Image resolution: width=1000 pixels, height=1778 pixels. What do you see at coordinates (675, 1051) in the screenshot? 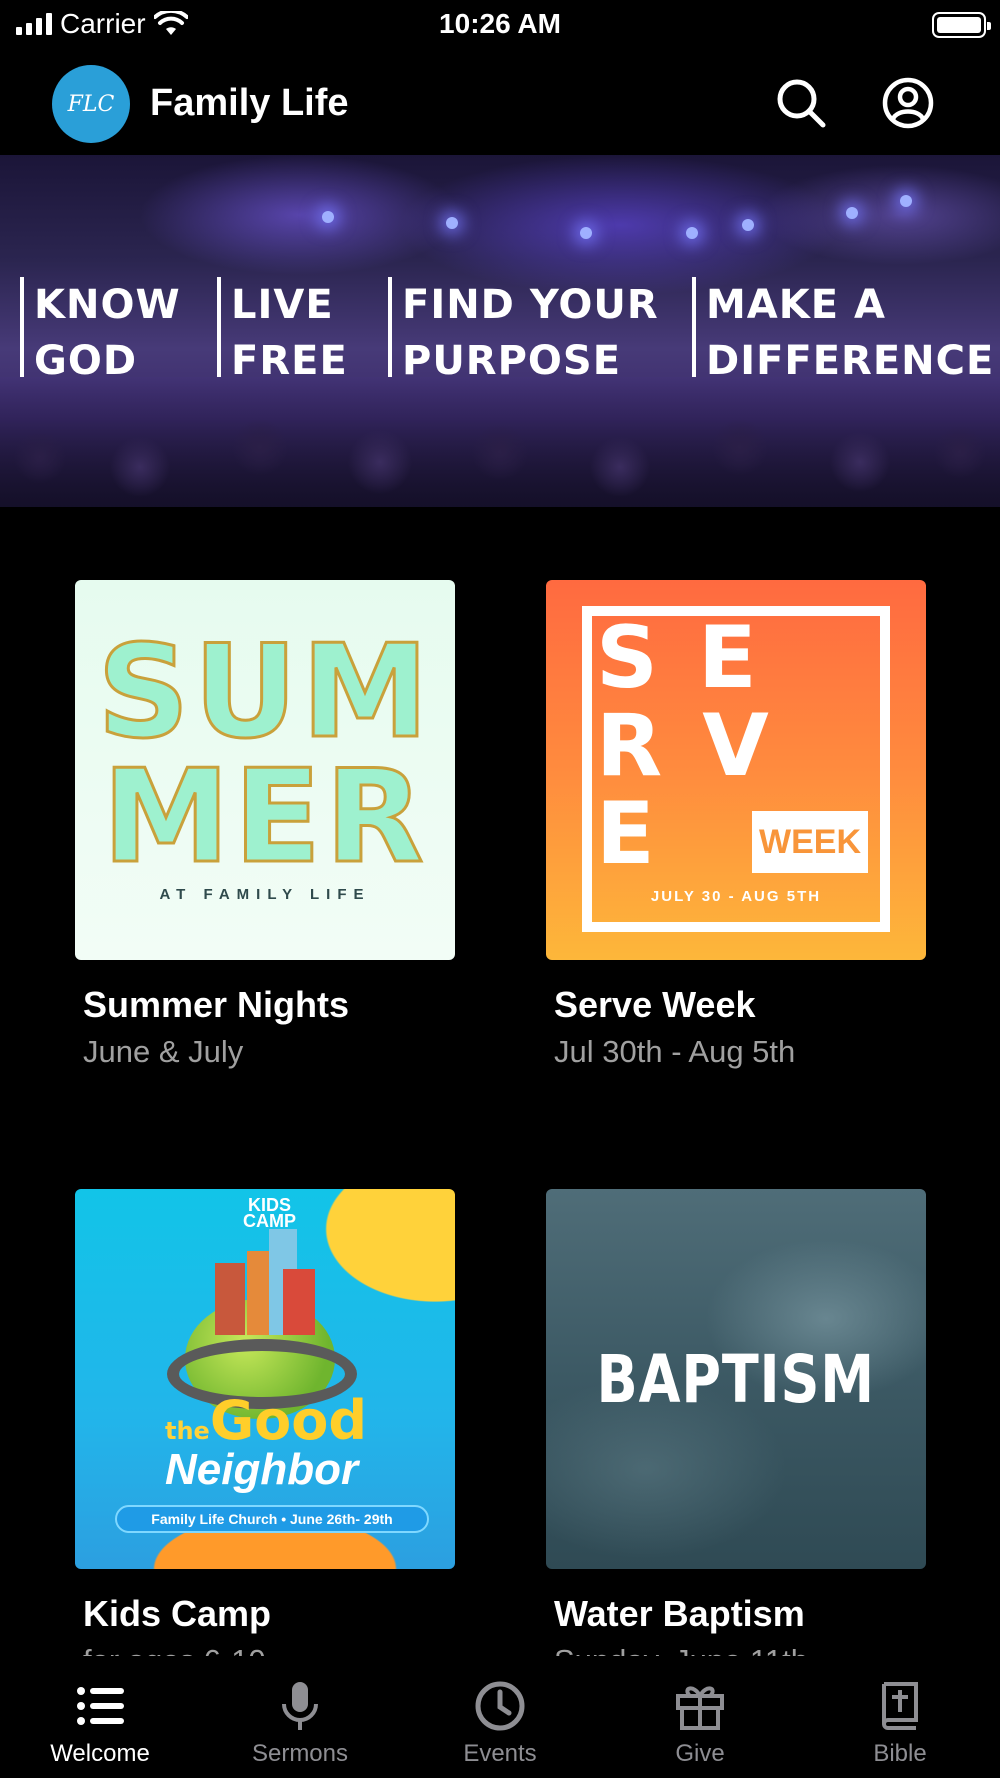
I see `card-subtitle: Jul 30th - Aug 5th` at bounding box center [675, 1051].